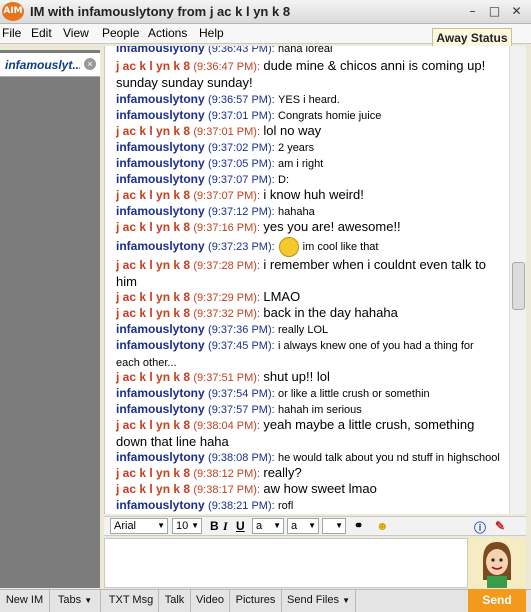 Image resolution: width=531 pixels, height=612 pixels. Describe the element at coordinates (288, 247) in the screenshot. I see `smiley-emoticon-icon` at that location.